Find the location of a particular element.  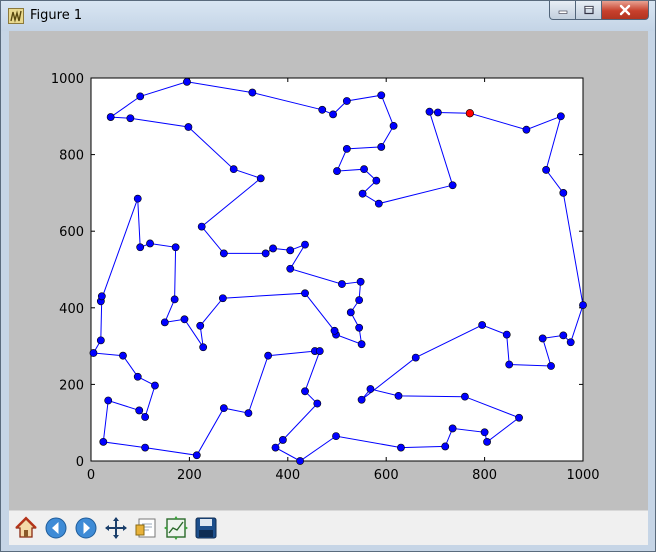

x-tick-label: 800 is located at coordinates (484, 475).